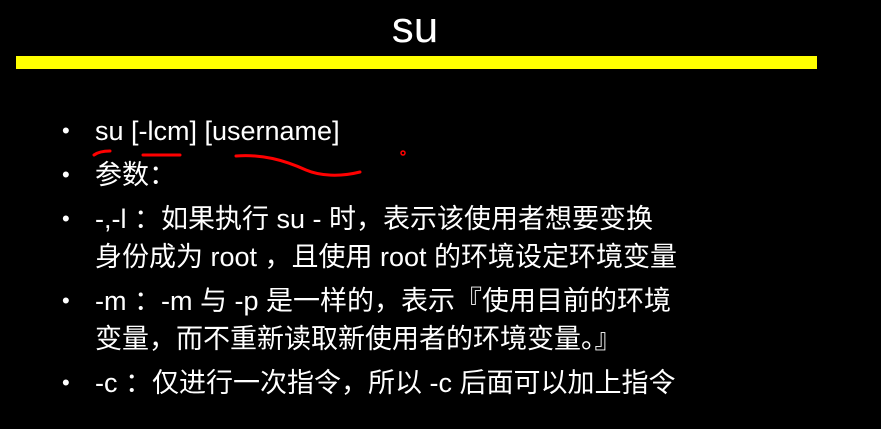 Image resolution: width=881 pixels, height=429 pixels. I want to click on bullet-item-syntax: • su [-lcm] [username], so click(452, 131).